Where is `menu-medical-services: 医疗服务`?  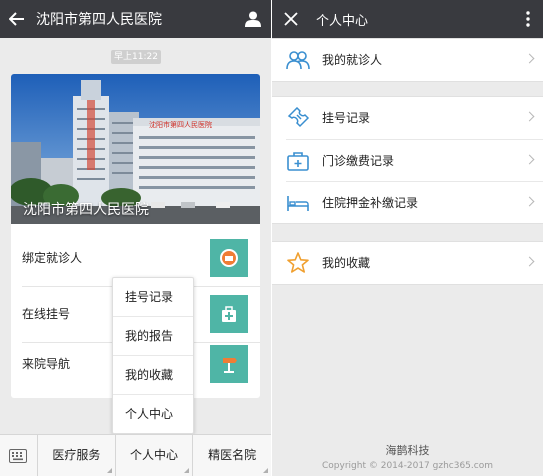 menu-medical-services: 医疗服务 is located at coordinates (77, 455).